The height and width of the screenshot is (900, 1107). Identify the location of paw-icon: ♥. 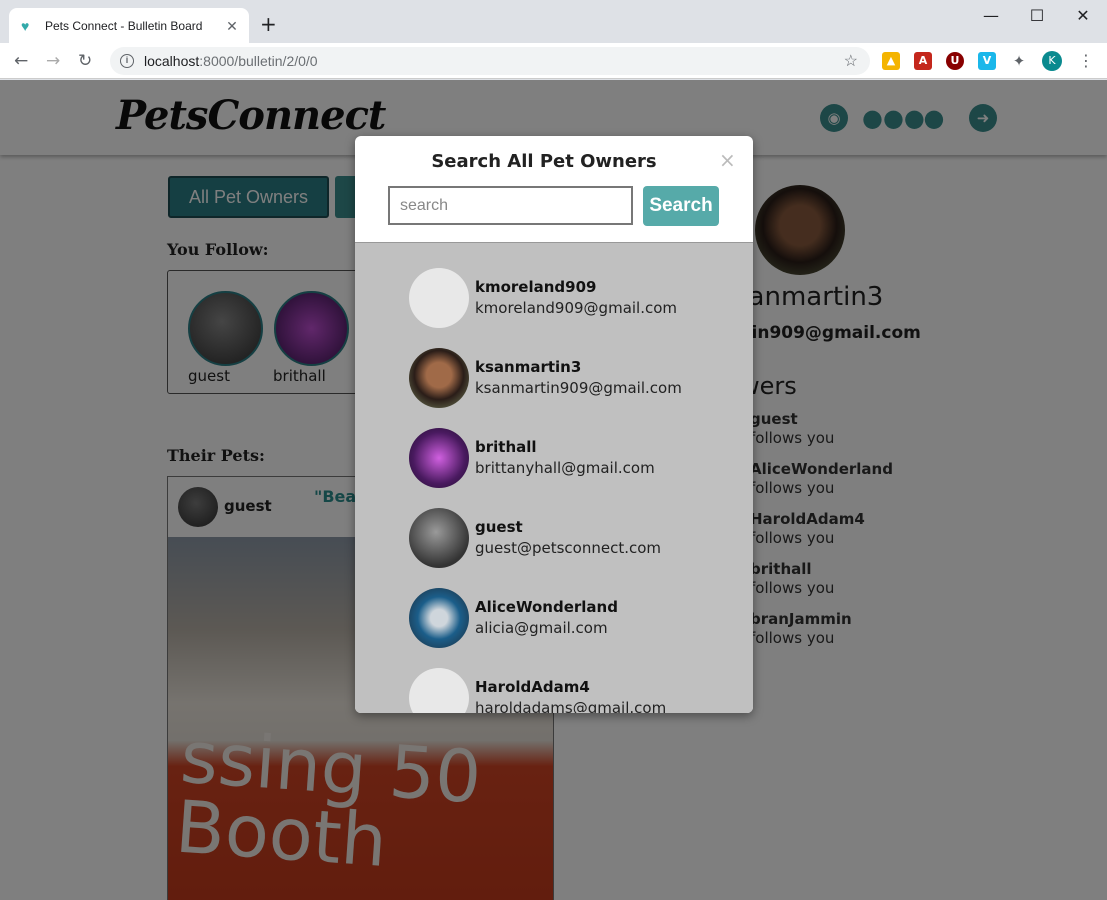
(25, 25).